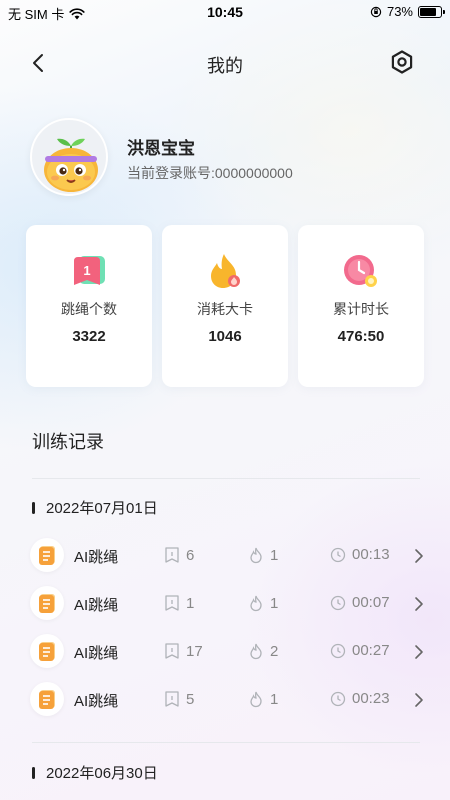 This screenshot has height=800, width=450. Describe the element at coordinates (228, 700) in the screenshot. I see `record-row: AI跳绳 5 1 00:23` at that location.